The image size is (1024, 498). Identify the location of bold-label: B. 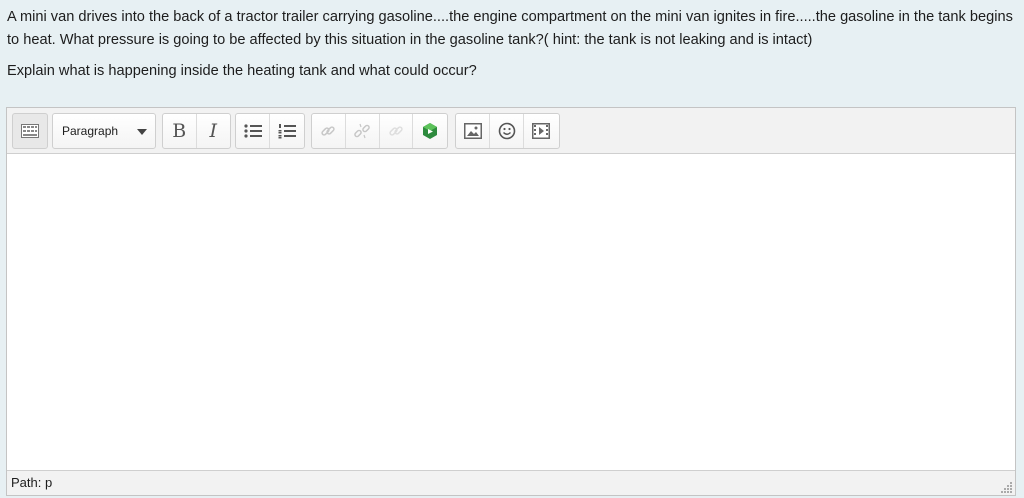
(179, 131).